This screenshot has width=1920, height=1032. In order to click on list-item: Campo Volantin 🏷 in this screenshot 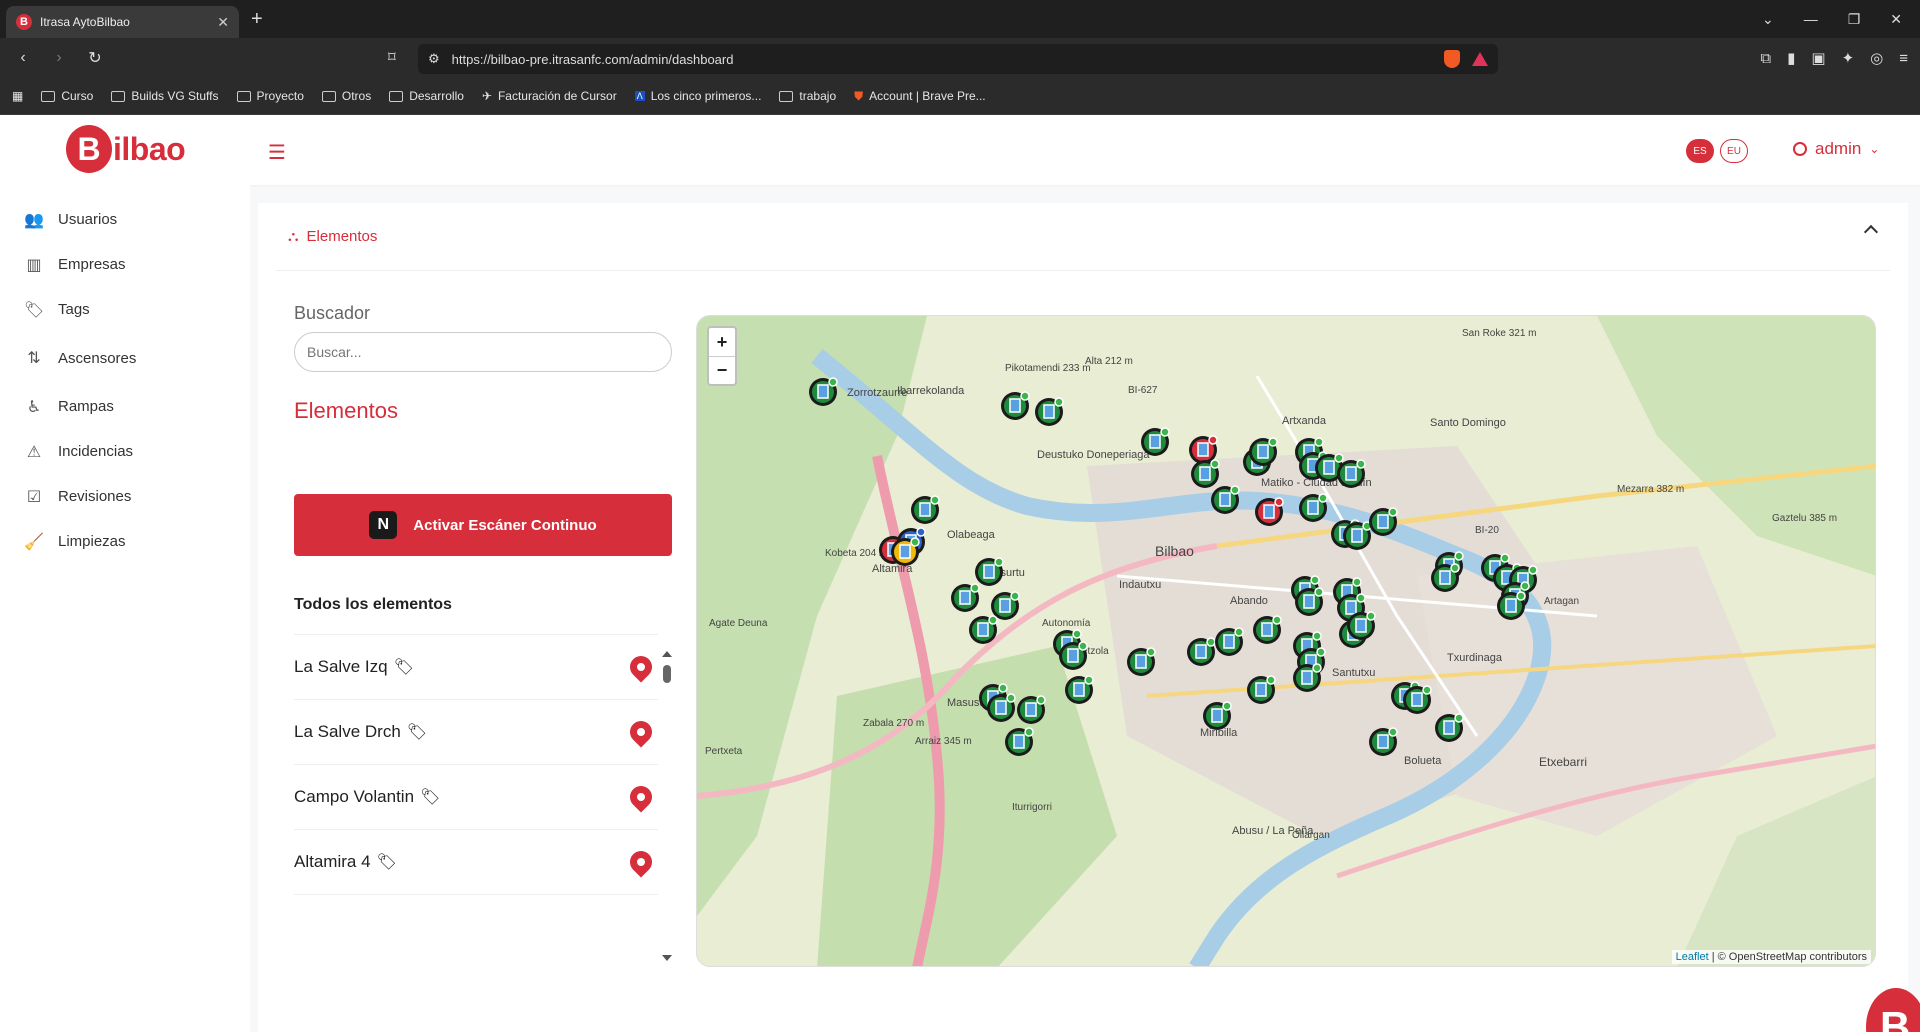, I will do `click(476, 797)`.